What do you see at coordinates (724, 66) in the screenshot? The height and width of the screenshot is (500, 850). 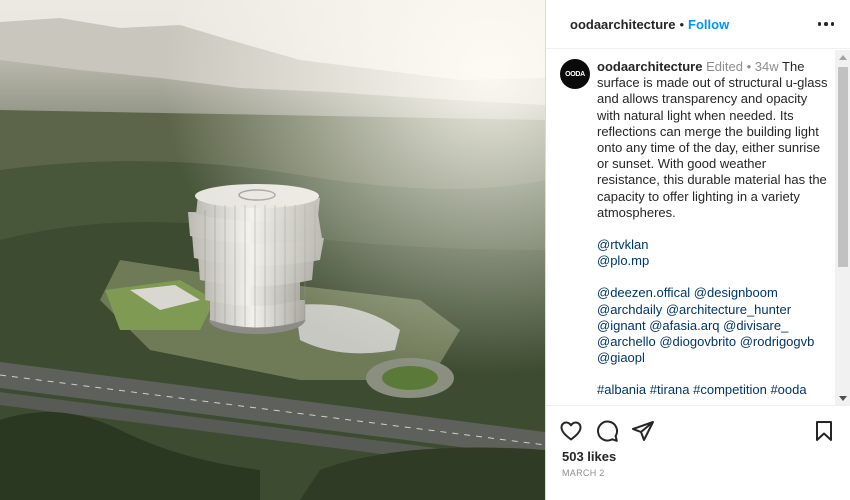 I see `caption-edited: Edited` at bounding box center [724, 66].